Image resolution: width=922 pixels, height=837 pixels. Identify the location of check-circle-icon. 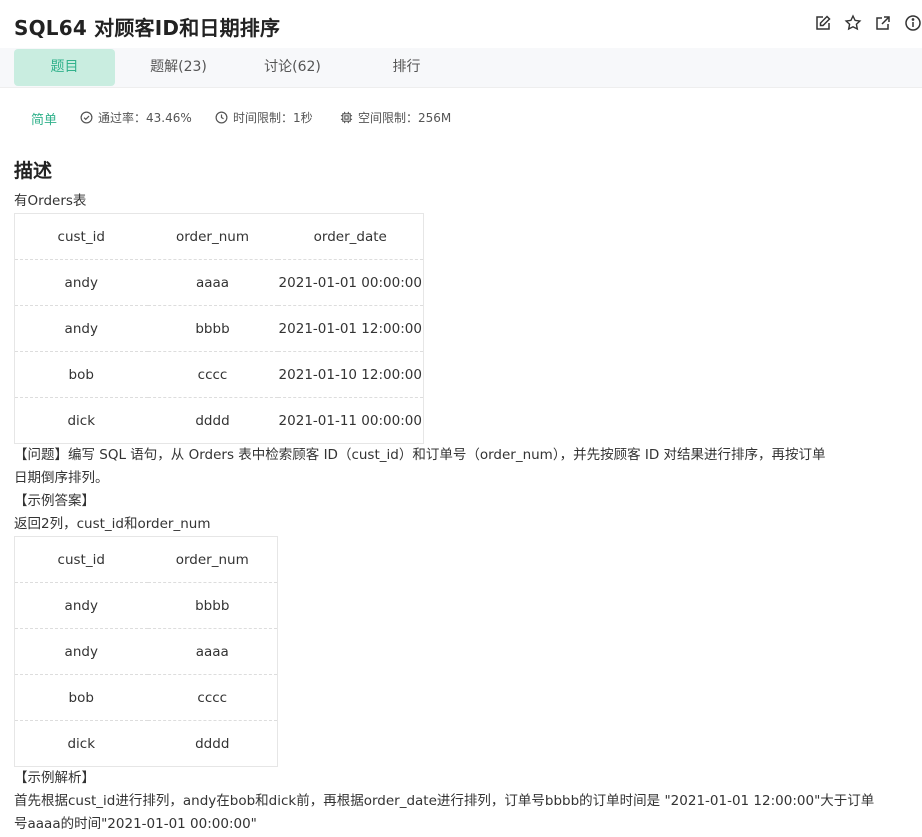
(86, 117).